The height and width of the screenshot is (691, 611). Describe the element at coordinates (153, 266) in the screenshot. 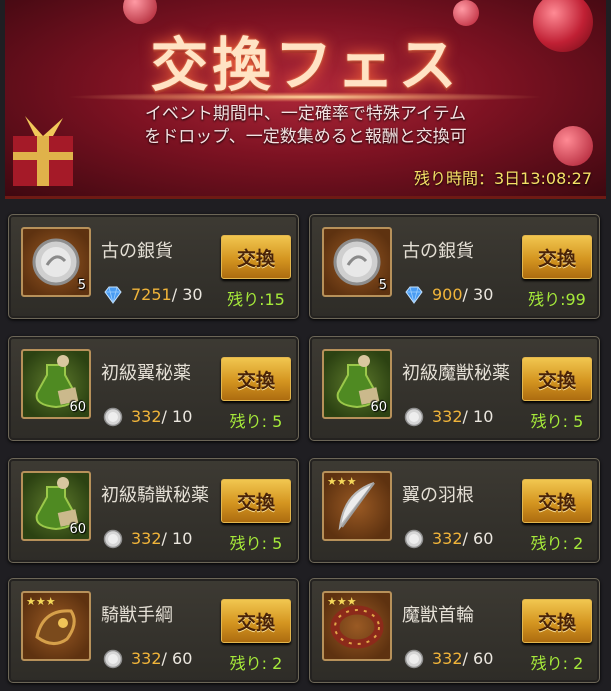

I see `exchange-card: 5 古の銀貨 7251/ 30 交換 残り:15` at that location.